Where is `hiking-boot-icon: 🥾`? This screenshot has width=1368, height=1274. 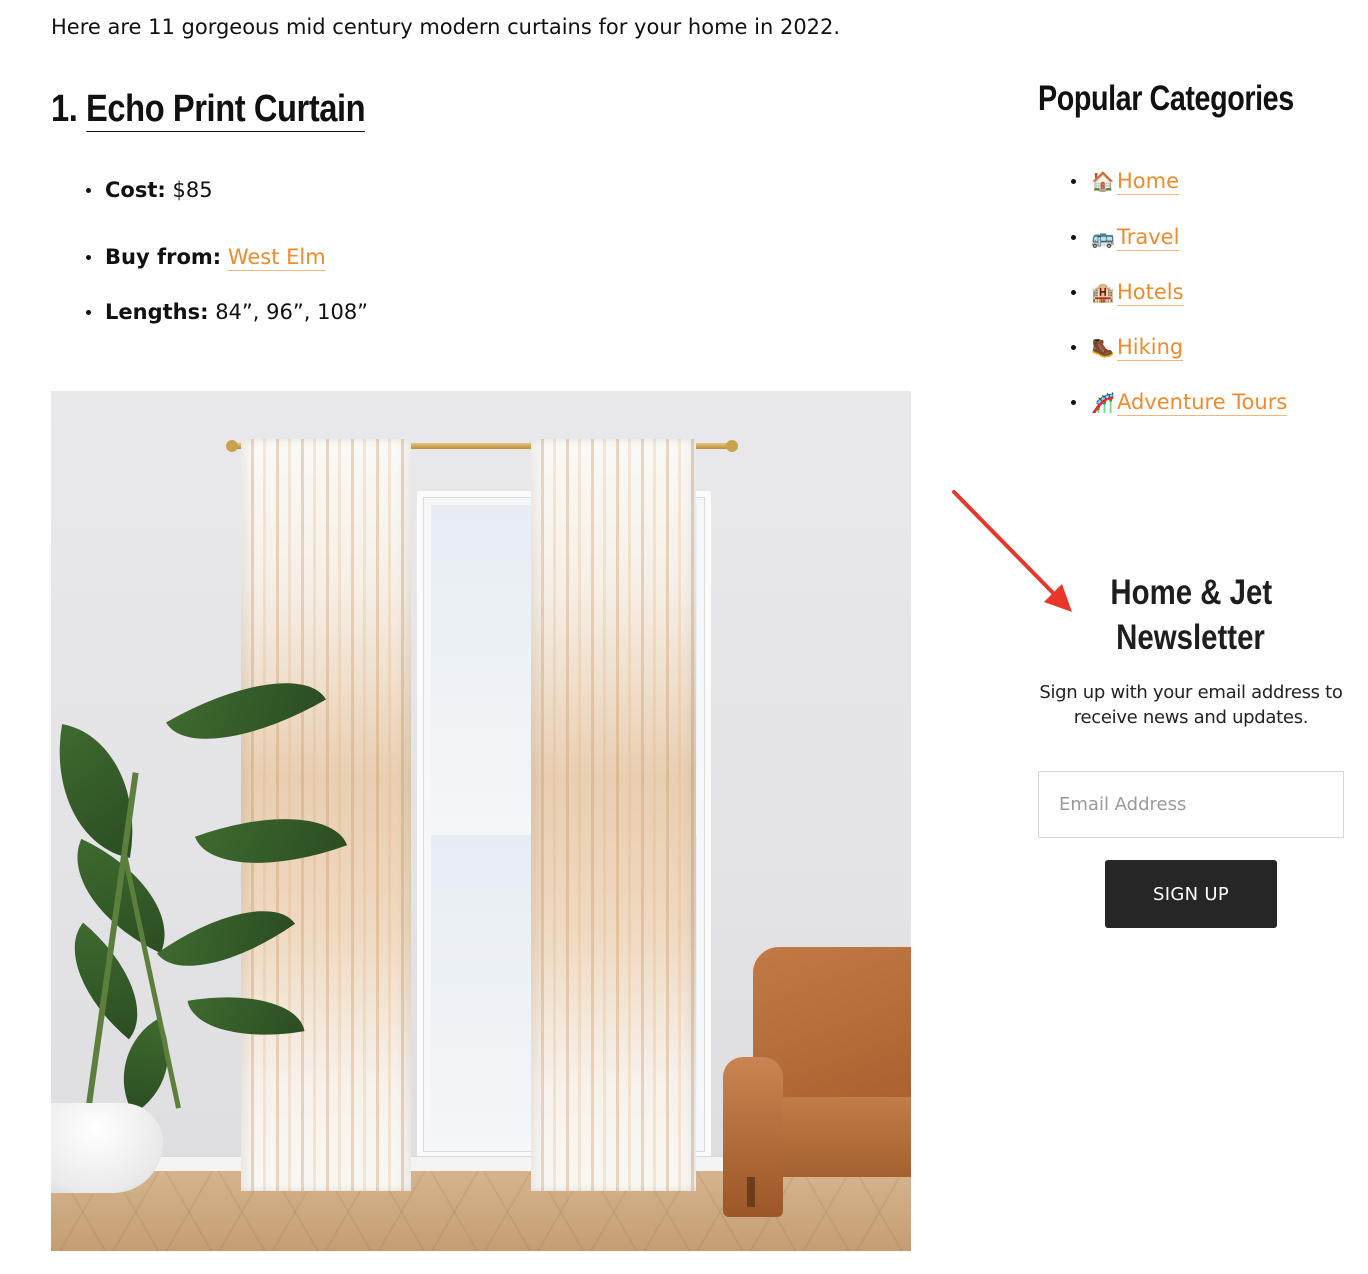 hiking-boot-icon: 🥾 is located at coordinates (1103, 348).